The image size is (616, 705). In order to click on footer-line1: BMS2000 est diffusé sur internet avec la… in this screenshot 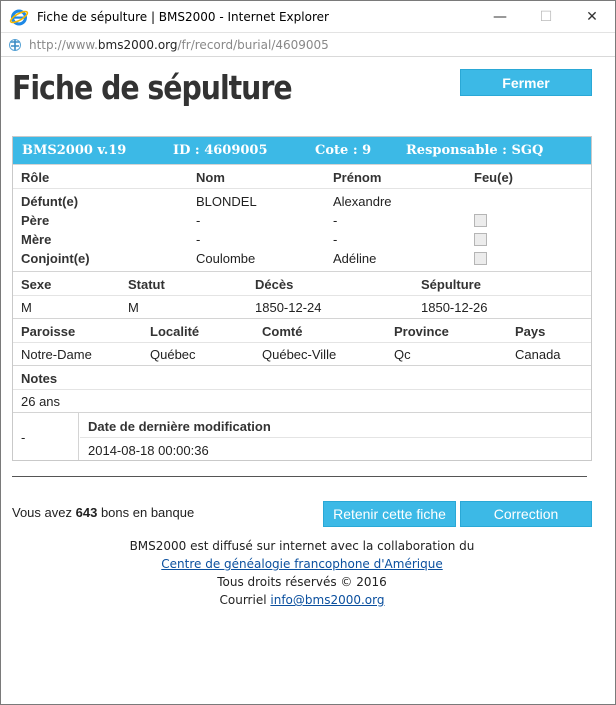, I will do `click(302, 546)`.